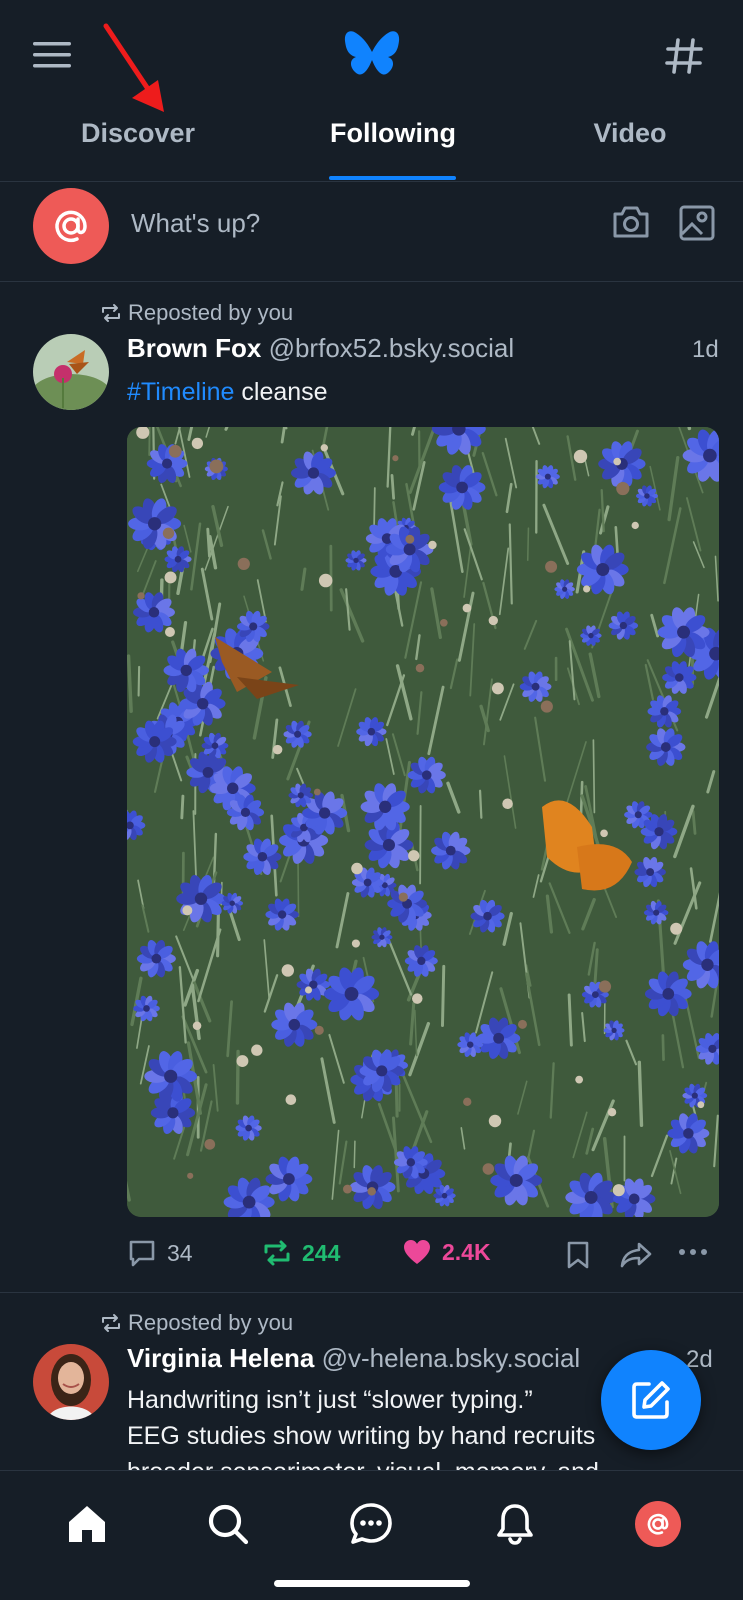 This screenshot has width=743, height=1600. Describe the element at coordinates (393, 133) in the screenshot. I see `tab-following: Following` at that location.